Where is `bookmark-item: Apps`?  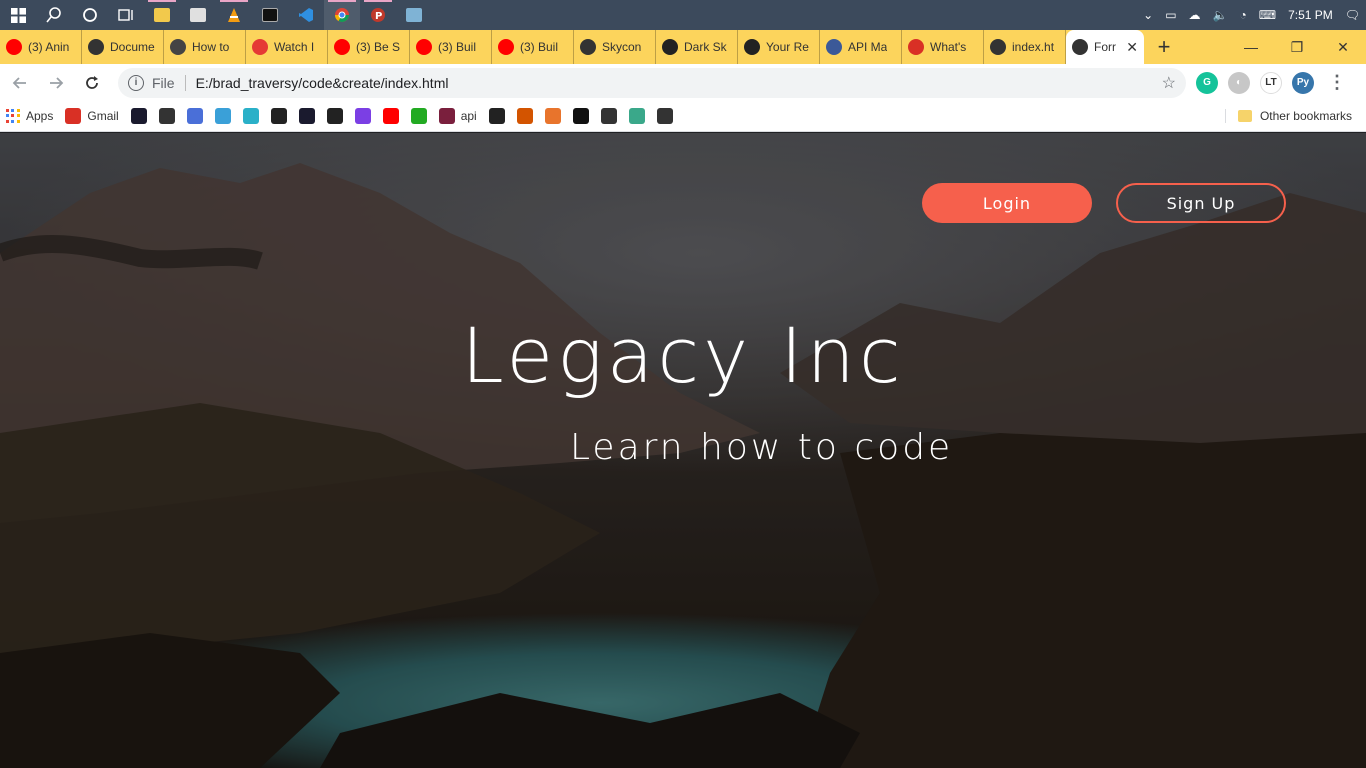
bookmark-item: Apps is located at coordinates (29, 116).